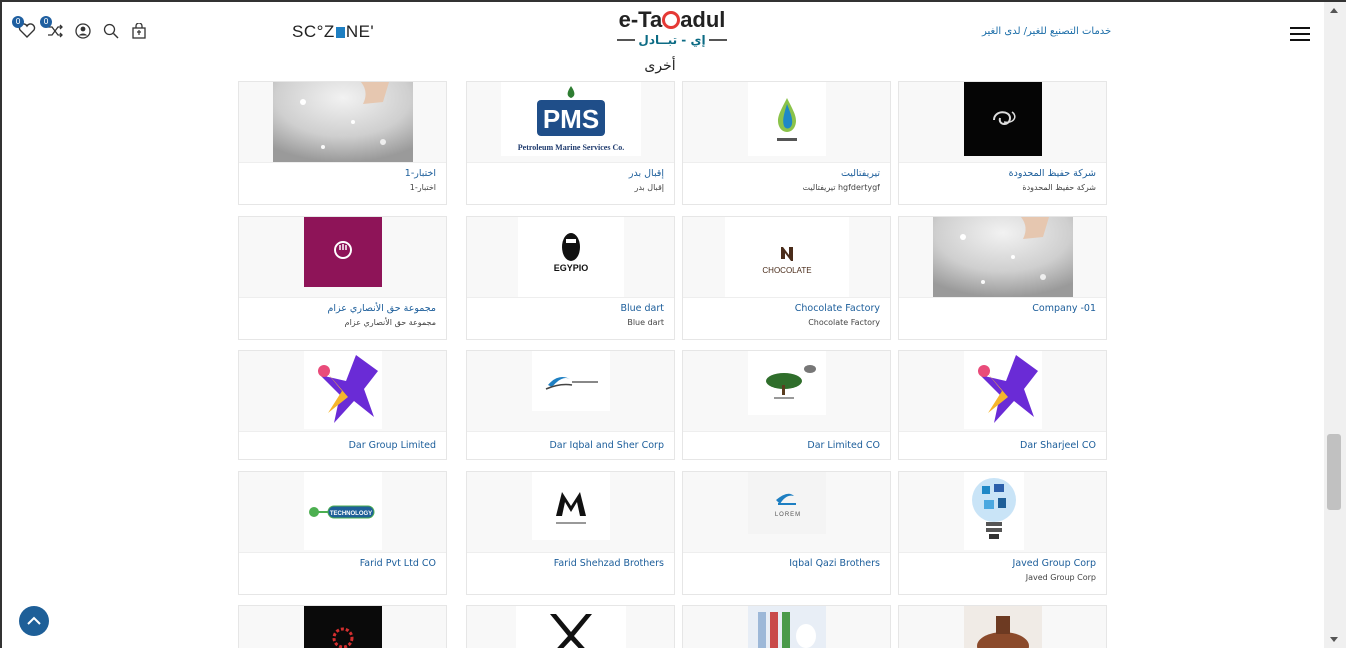 This screenshot has height=648, width=1346. Describe the element at coordinates (660, 66) in the screenshot. I see `section-title: أخرى` at that location.